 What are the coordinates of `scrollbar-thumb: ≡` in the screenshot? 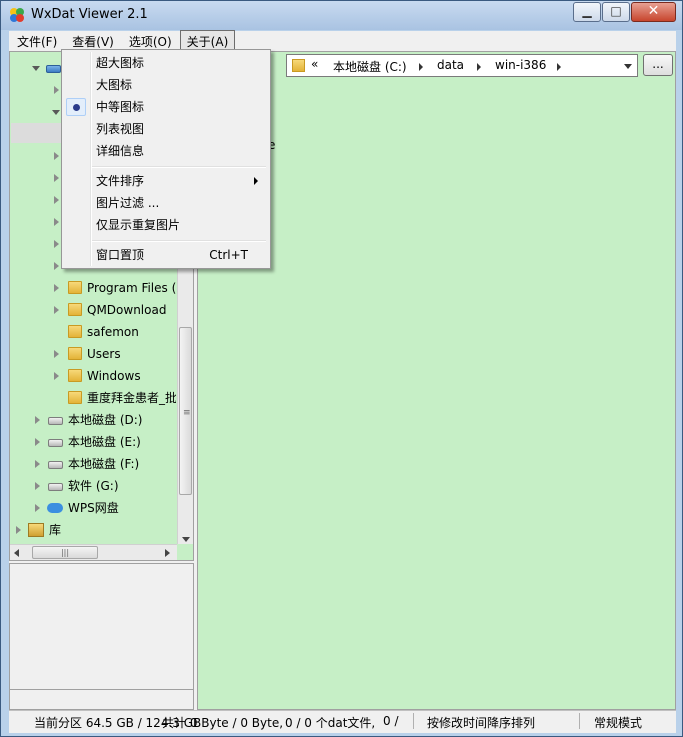 It's located at (185, 411).